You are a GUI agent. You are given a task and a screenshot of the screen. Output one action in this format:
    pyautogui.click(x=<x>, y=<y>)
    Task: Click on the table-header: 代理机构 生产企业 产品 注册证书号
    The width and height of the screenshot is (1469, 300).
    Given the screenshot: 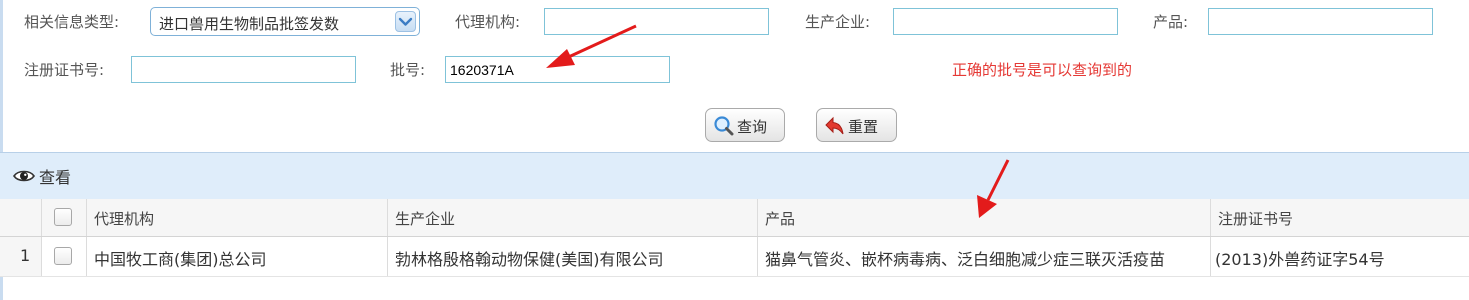 What is the action you would take?
    pyautogui.click(x=734, y=218)
    